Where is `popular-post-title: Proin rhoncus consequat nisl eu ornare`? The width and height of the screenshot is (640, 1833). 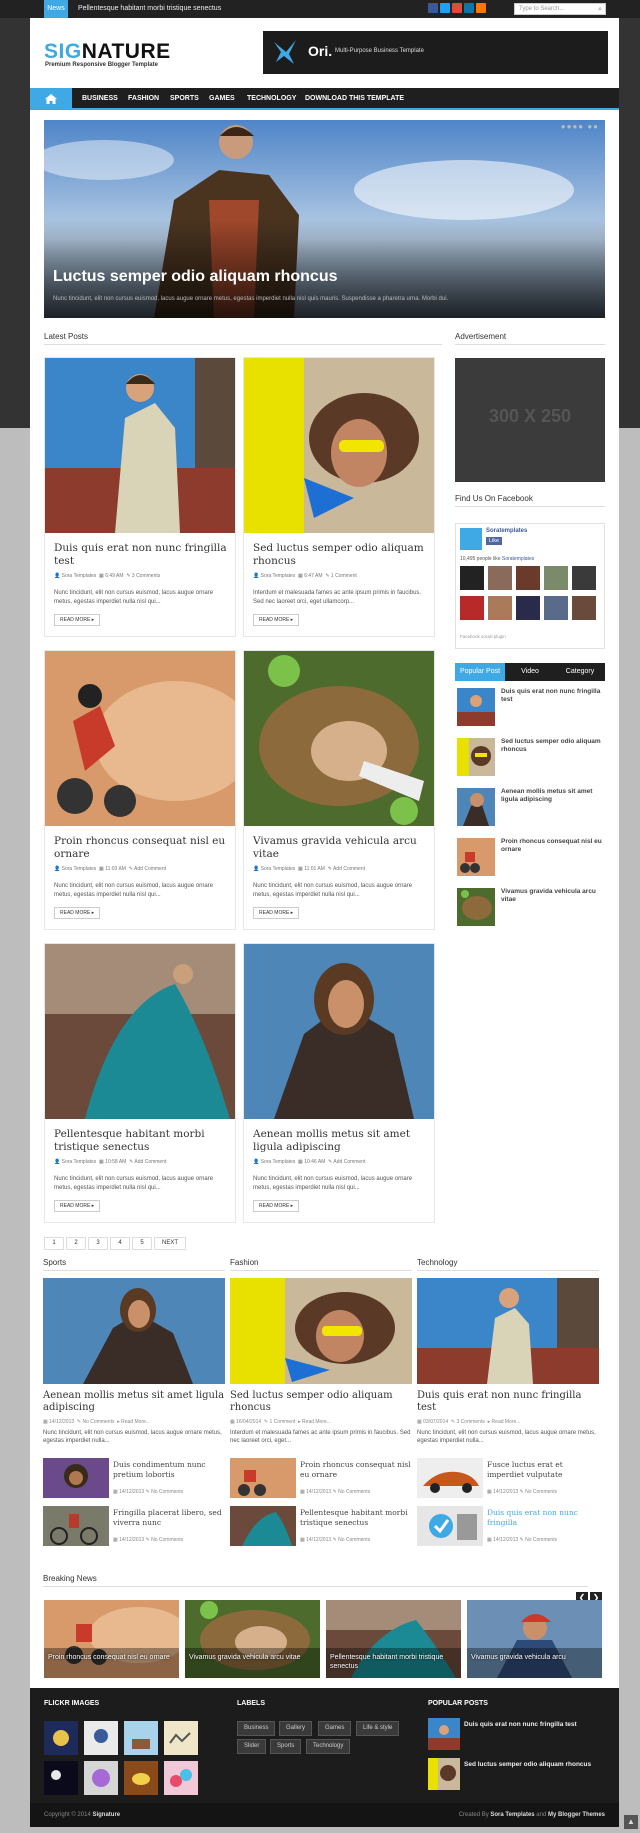 popular-post-title: Proin rhoncus consequat nisl eu ornare is located at coordinates (552, 846).